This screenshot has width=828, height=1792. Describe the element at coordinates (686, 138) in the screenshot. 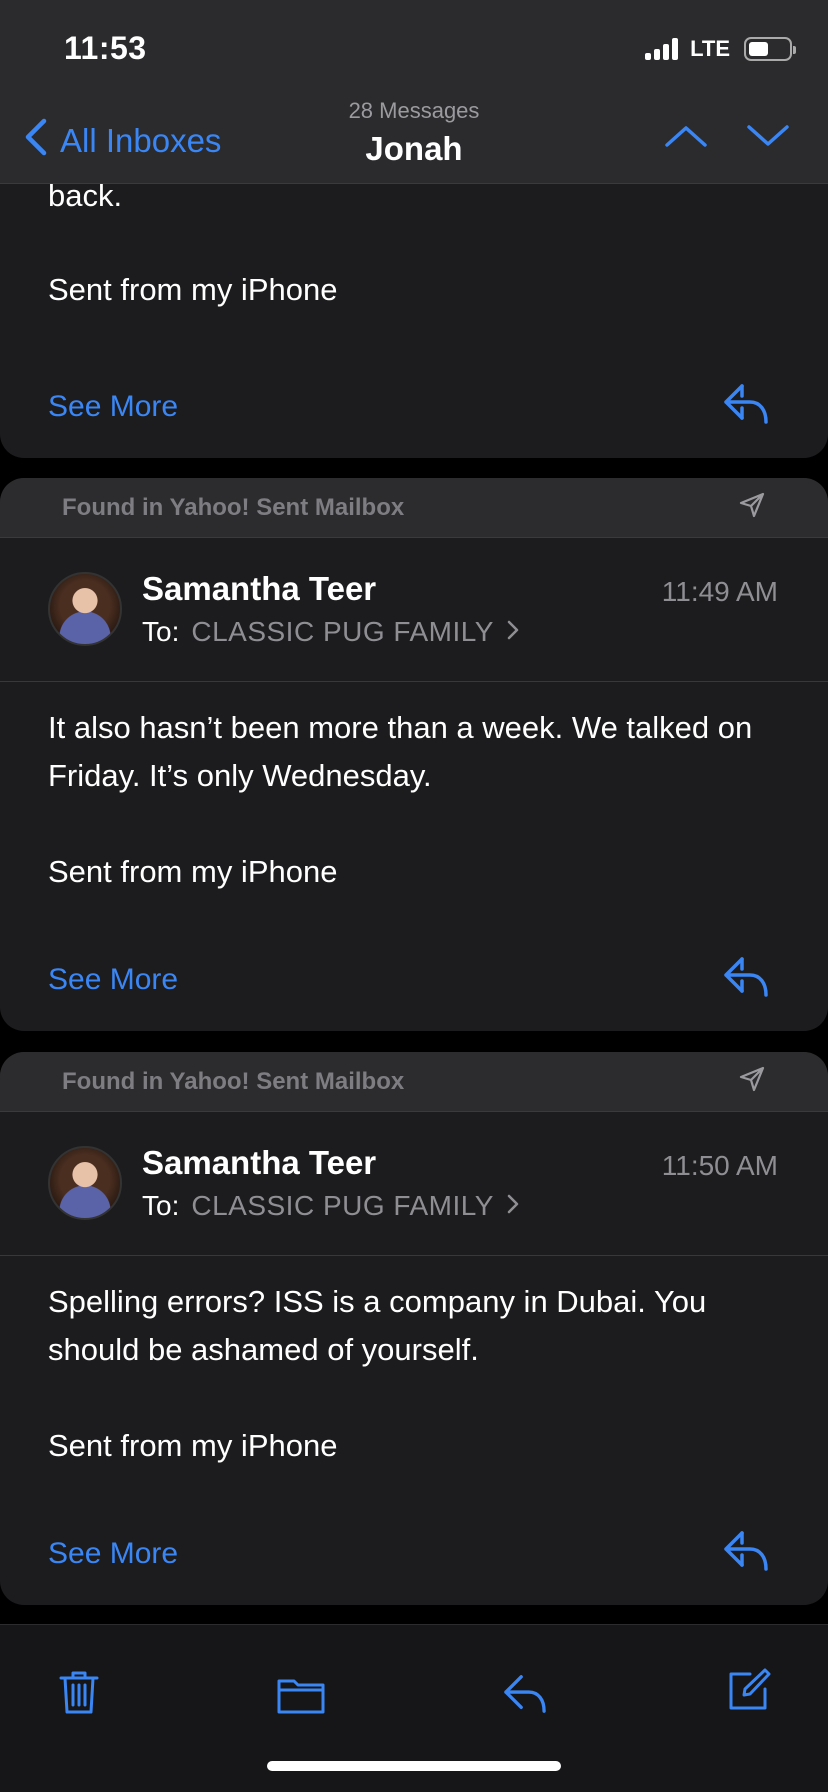

I see `previous-message-button` at that location.